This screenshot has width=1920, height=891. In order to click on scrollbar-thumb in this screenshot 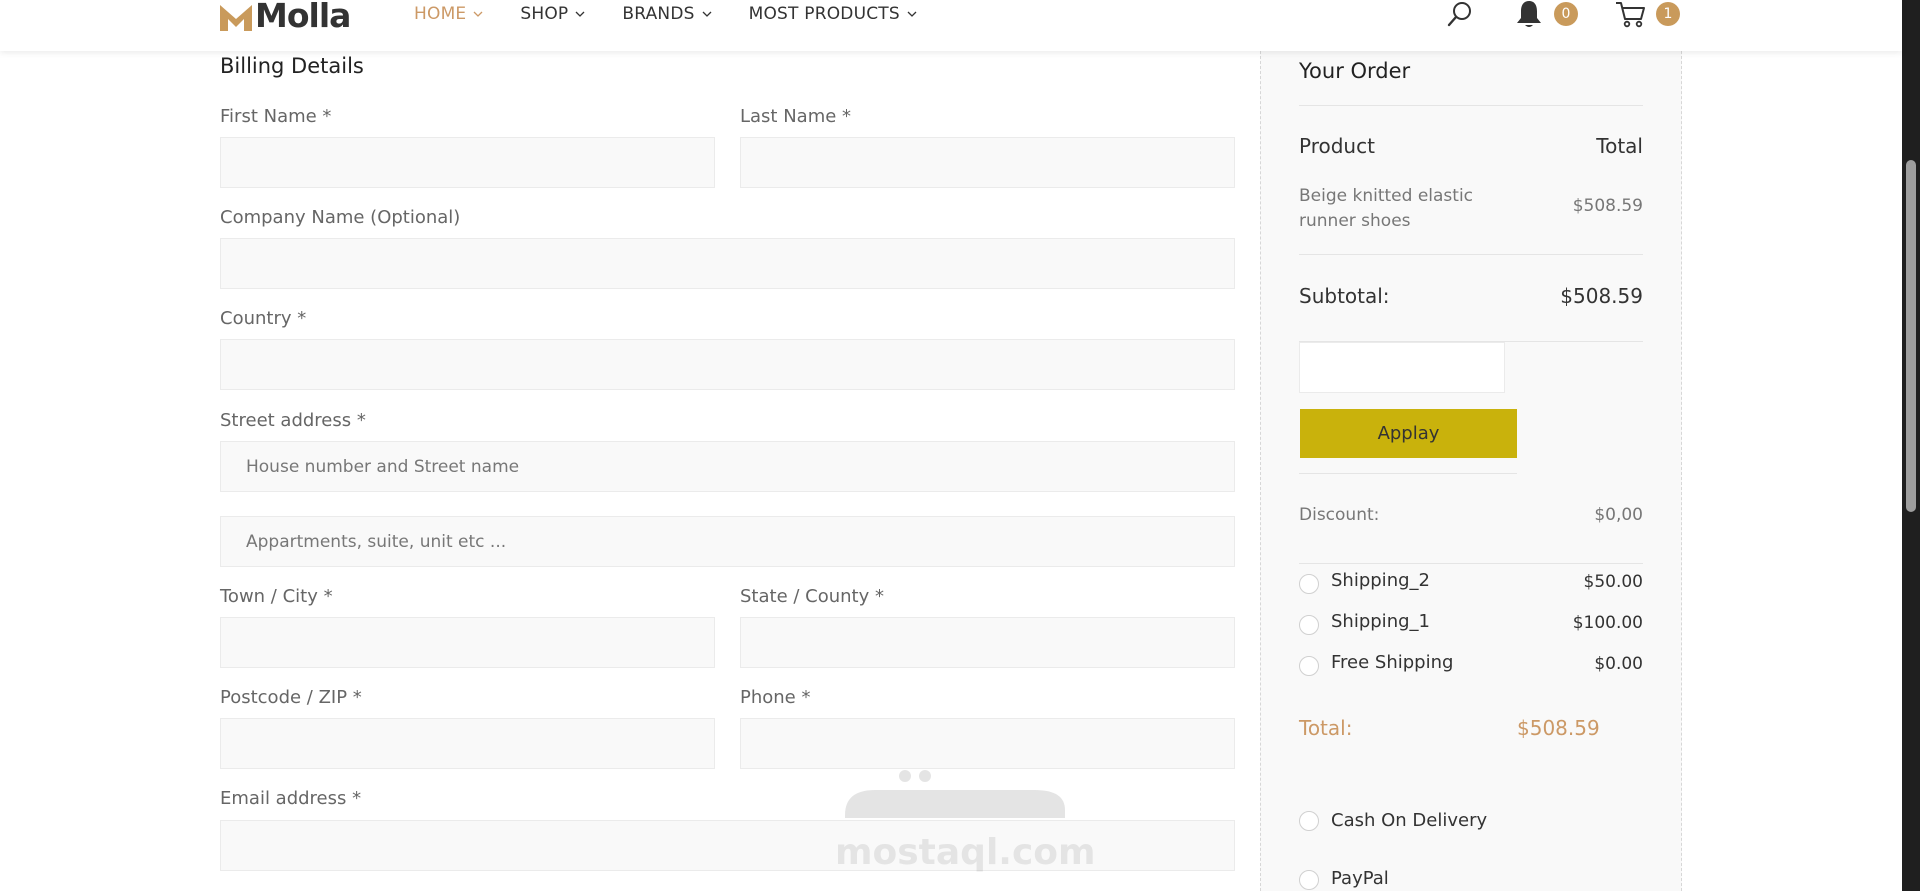, I will do `click(1911, 336)`.